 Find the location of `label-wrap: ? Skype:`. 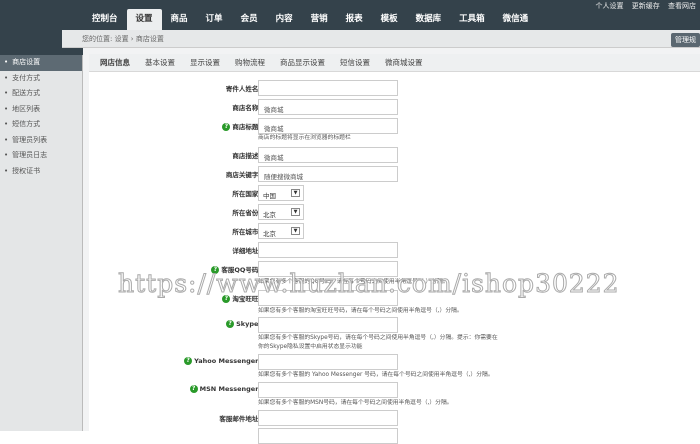

label-wrap: ? Skype: is located at coordinates (181, 324).